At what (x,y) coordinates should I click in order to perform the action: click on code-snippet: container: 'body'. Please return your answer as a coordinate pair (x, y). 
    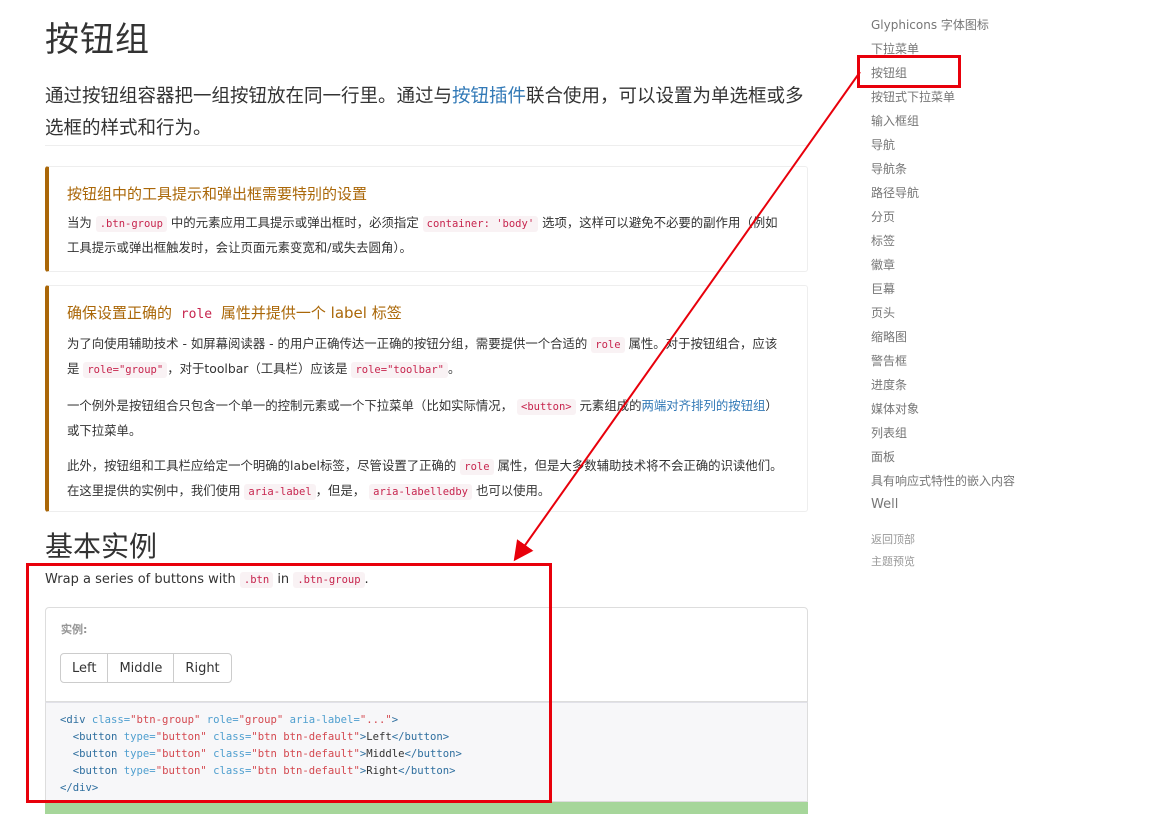
    Looking at the image, I should click on (480, 224).